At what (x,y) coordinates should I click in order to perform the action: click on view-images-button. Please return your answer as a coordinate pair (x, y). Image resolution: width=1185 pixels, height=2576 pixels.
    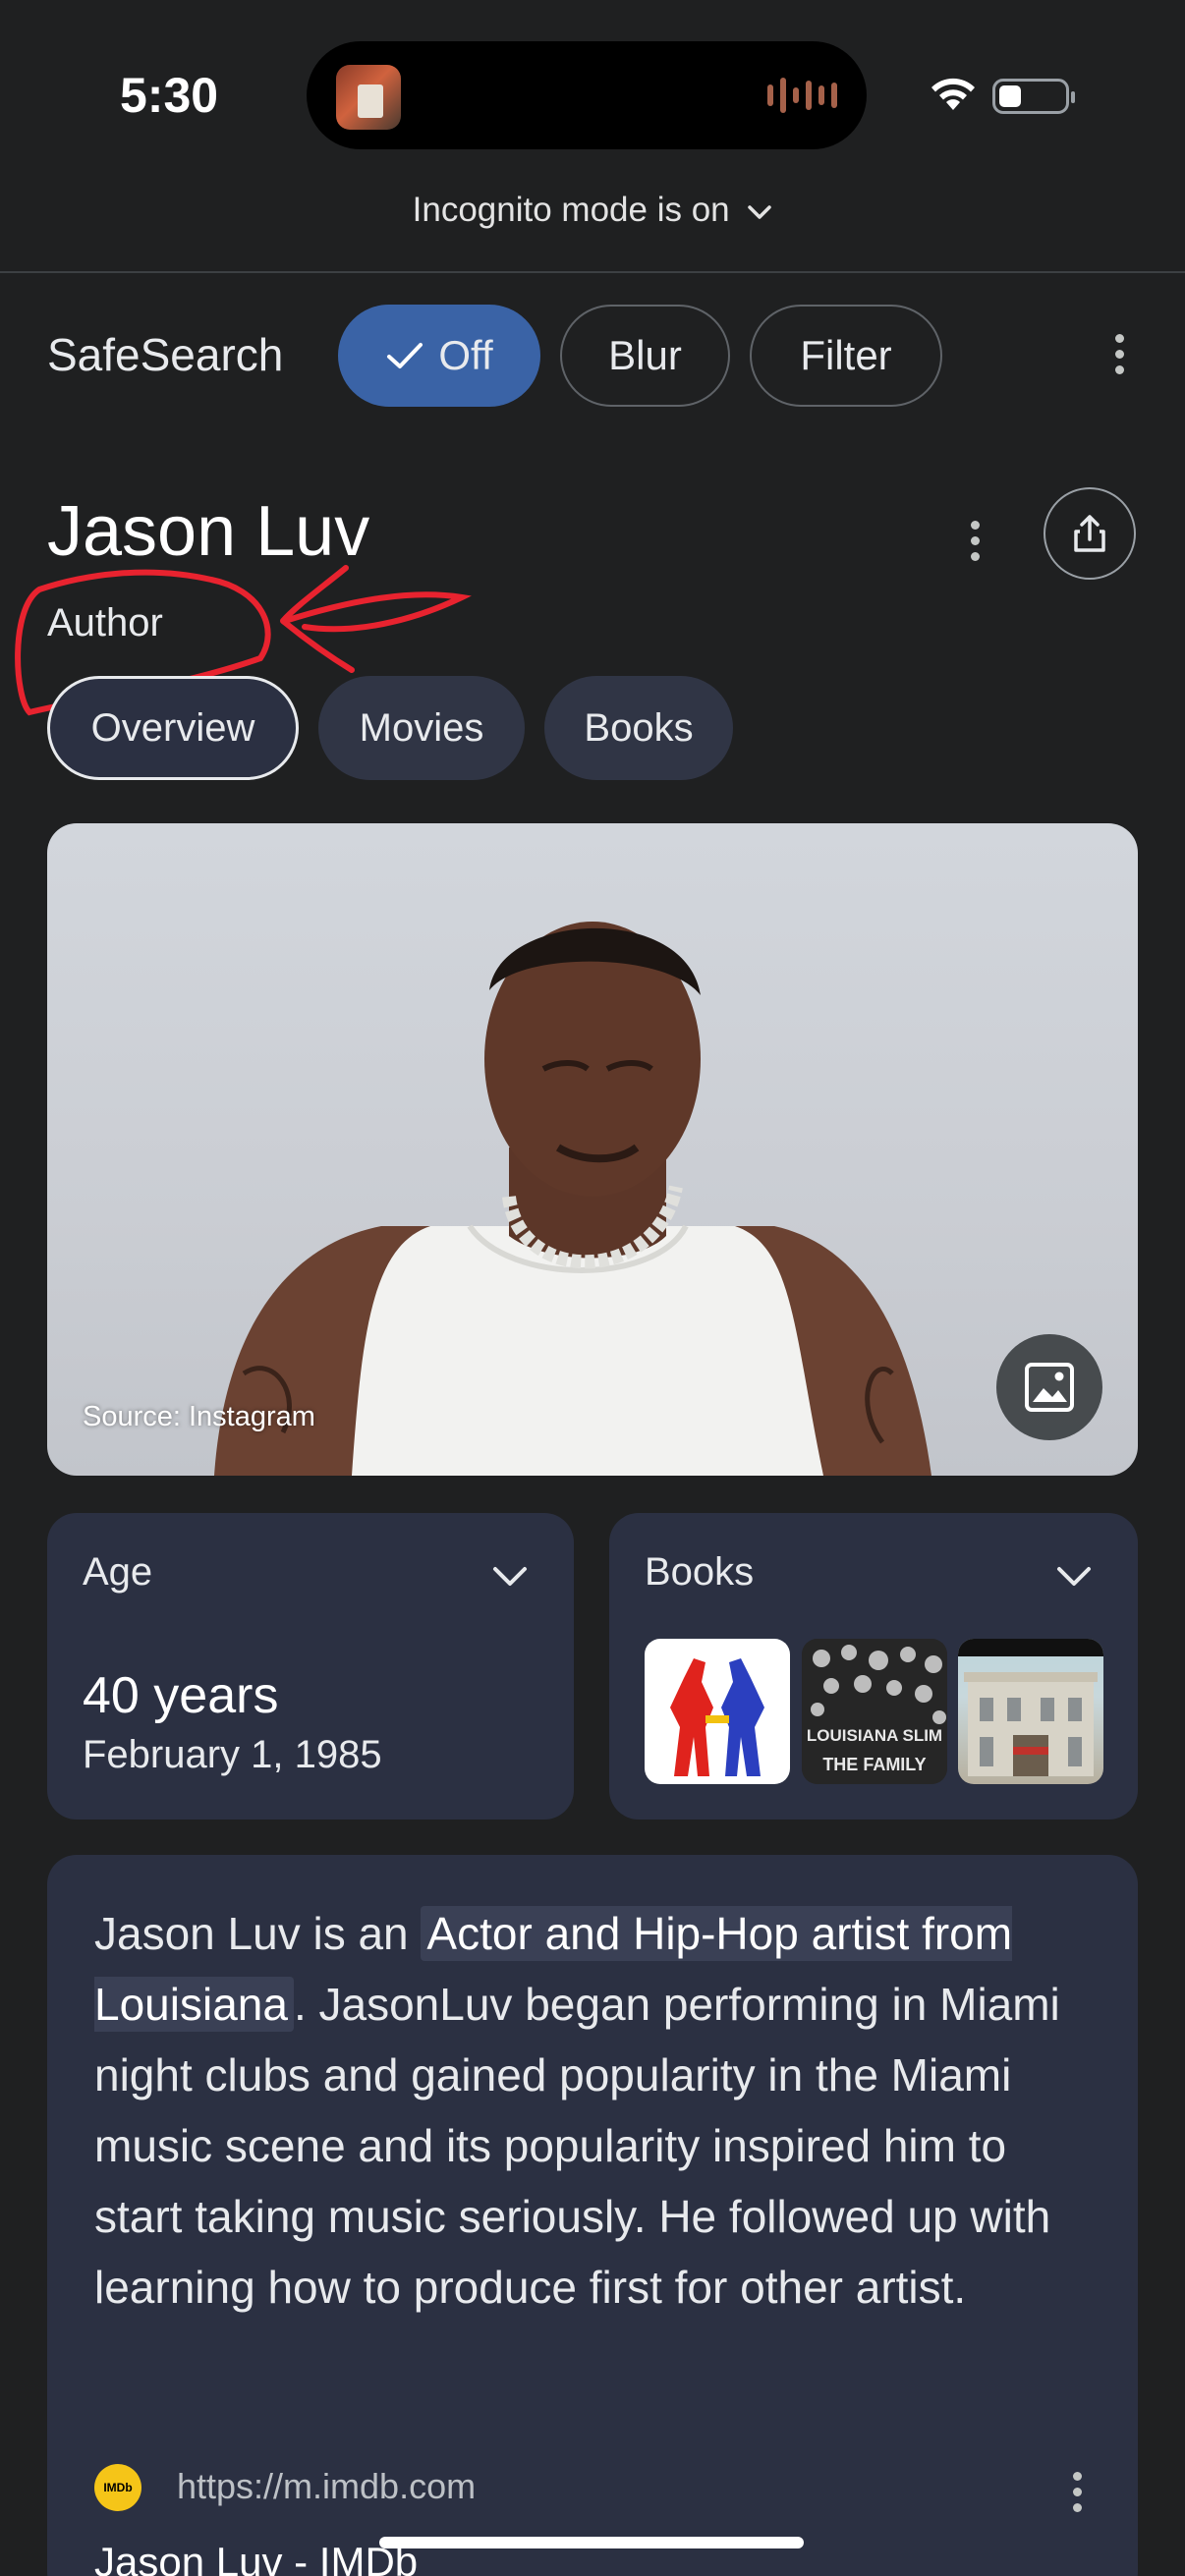
    Looking at the image, I should click on (1049, 1387).